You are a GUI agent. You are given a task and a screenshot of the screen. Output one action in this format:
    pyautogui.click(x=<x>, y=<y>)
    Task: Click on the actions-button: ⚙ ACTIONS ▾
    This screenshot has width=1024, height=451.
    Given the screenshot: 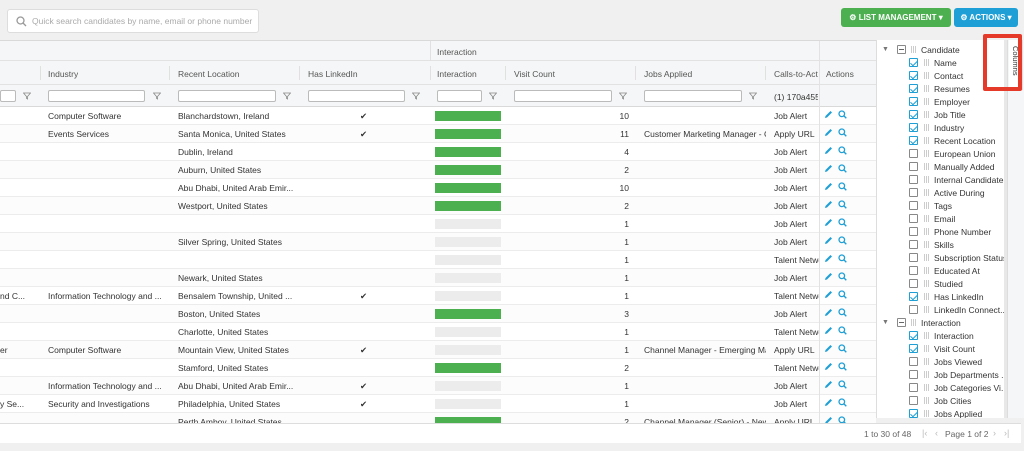 What is the action you would take?
    pyautogui.click(x=986, y=17)
    